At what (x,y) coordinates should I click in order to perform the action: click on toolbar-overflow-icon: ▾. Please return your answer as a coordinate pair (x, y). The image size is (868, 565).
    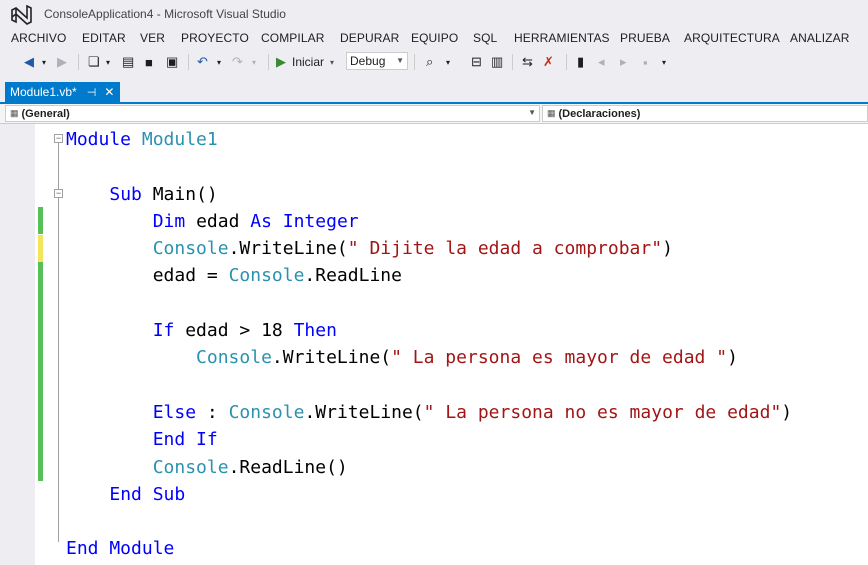
    Looking at the image, I should click on (664, 62).